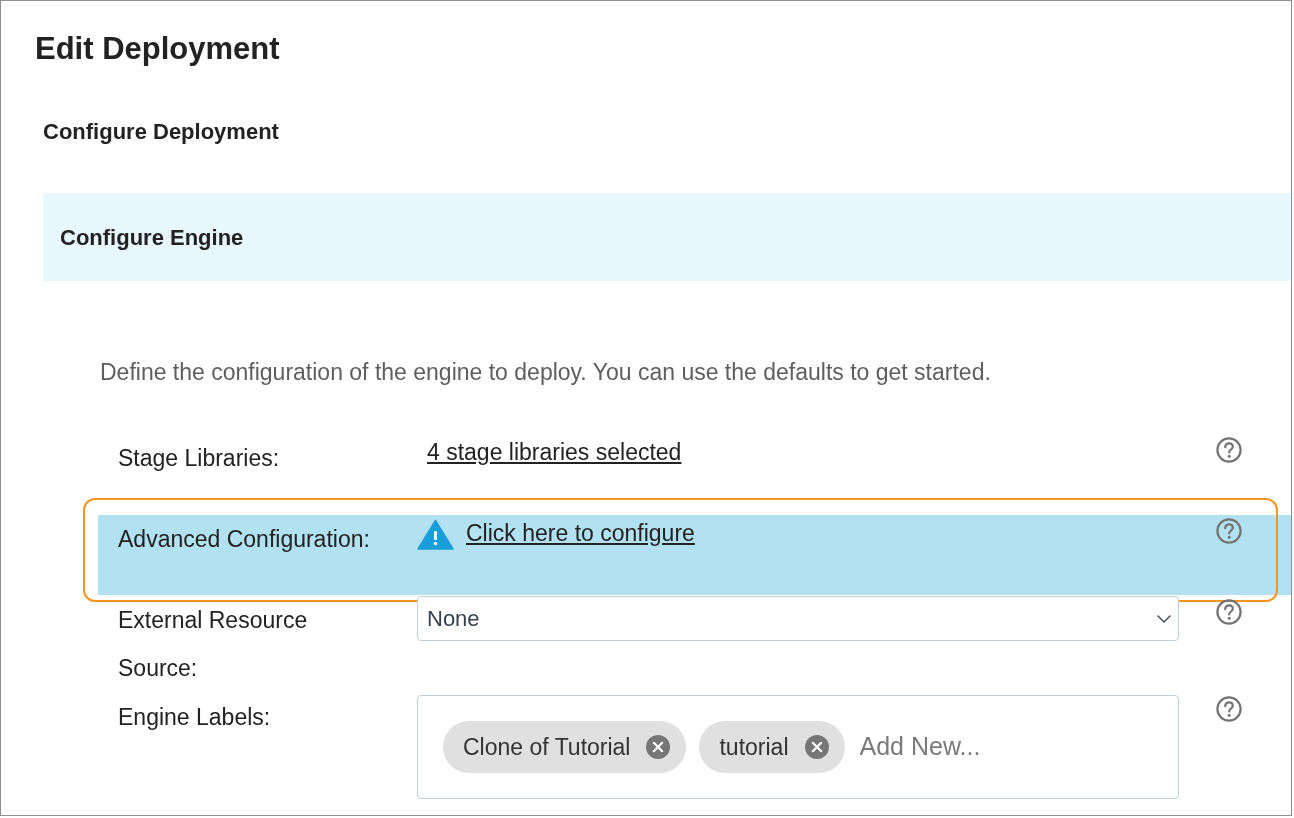 The image size is (1294, 818). Describe the element at coordinates (754, 747) in the screenshot. I see `tag-text: tutorial` at that location.